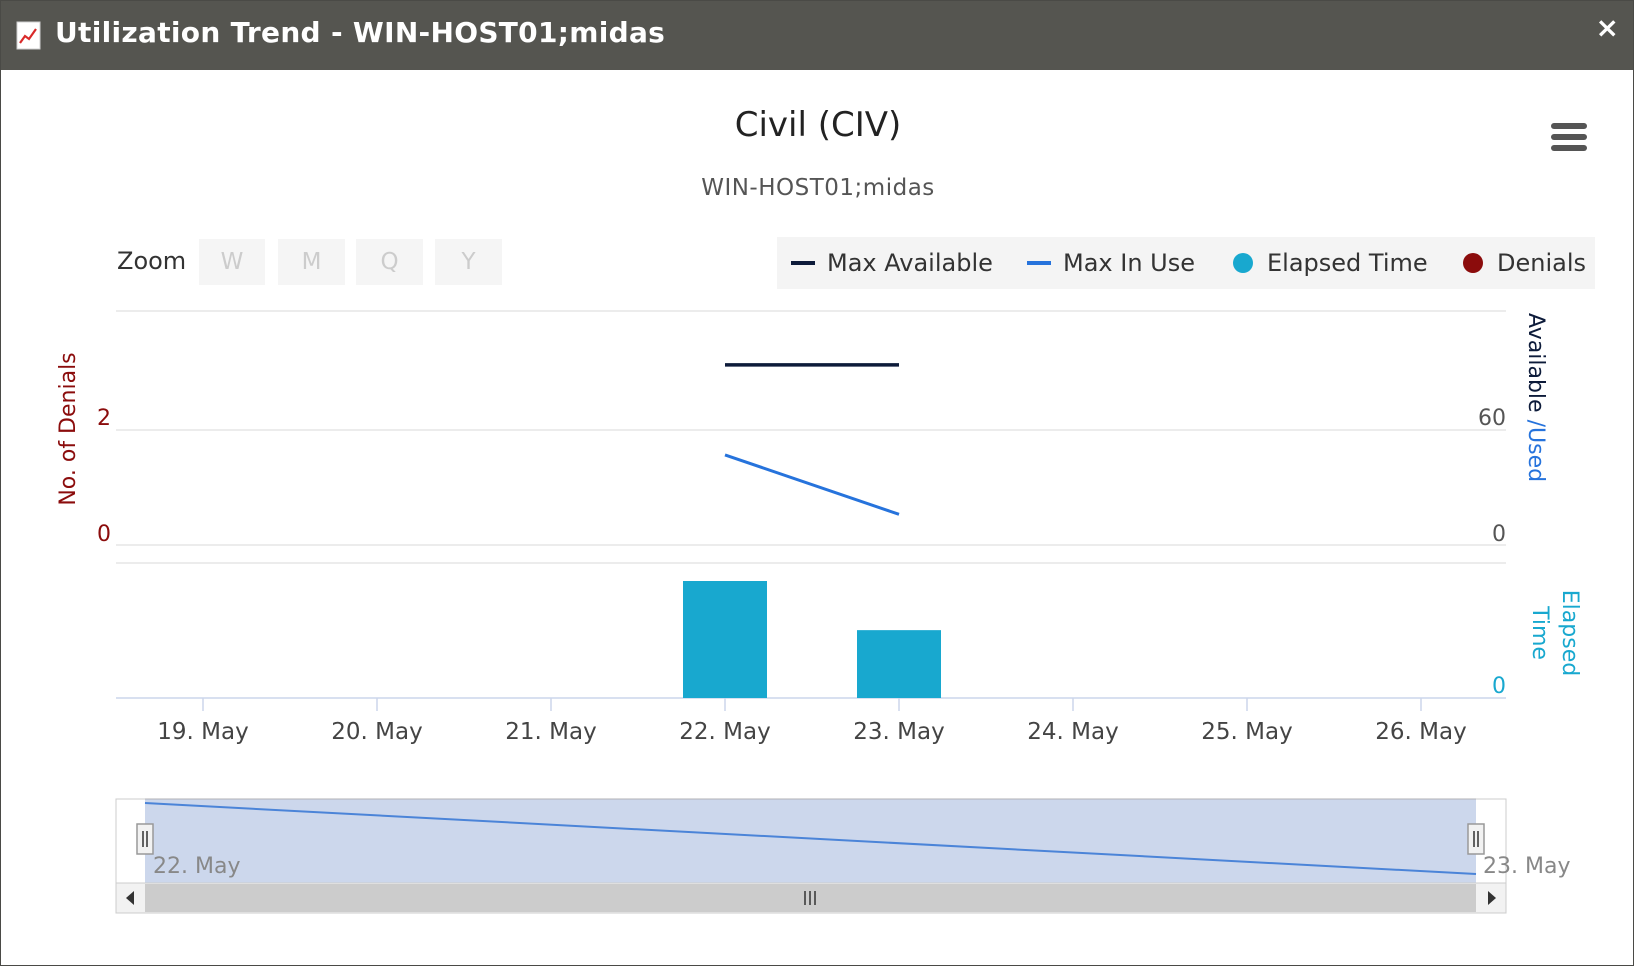  I want to click on max-in-use-line, so click(812, 484).